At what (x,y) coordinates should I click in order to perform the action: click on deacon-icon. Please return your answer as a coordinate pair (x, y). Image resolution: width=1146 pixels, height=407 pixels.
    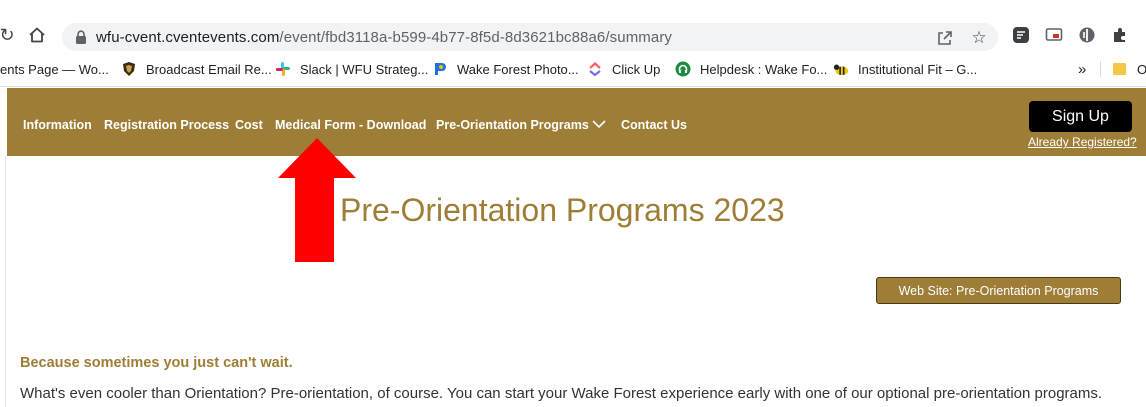
    Looking at the image, I should click on (129, 69).